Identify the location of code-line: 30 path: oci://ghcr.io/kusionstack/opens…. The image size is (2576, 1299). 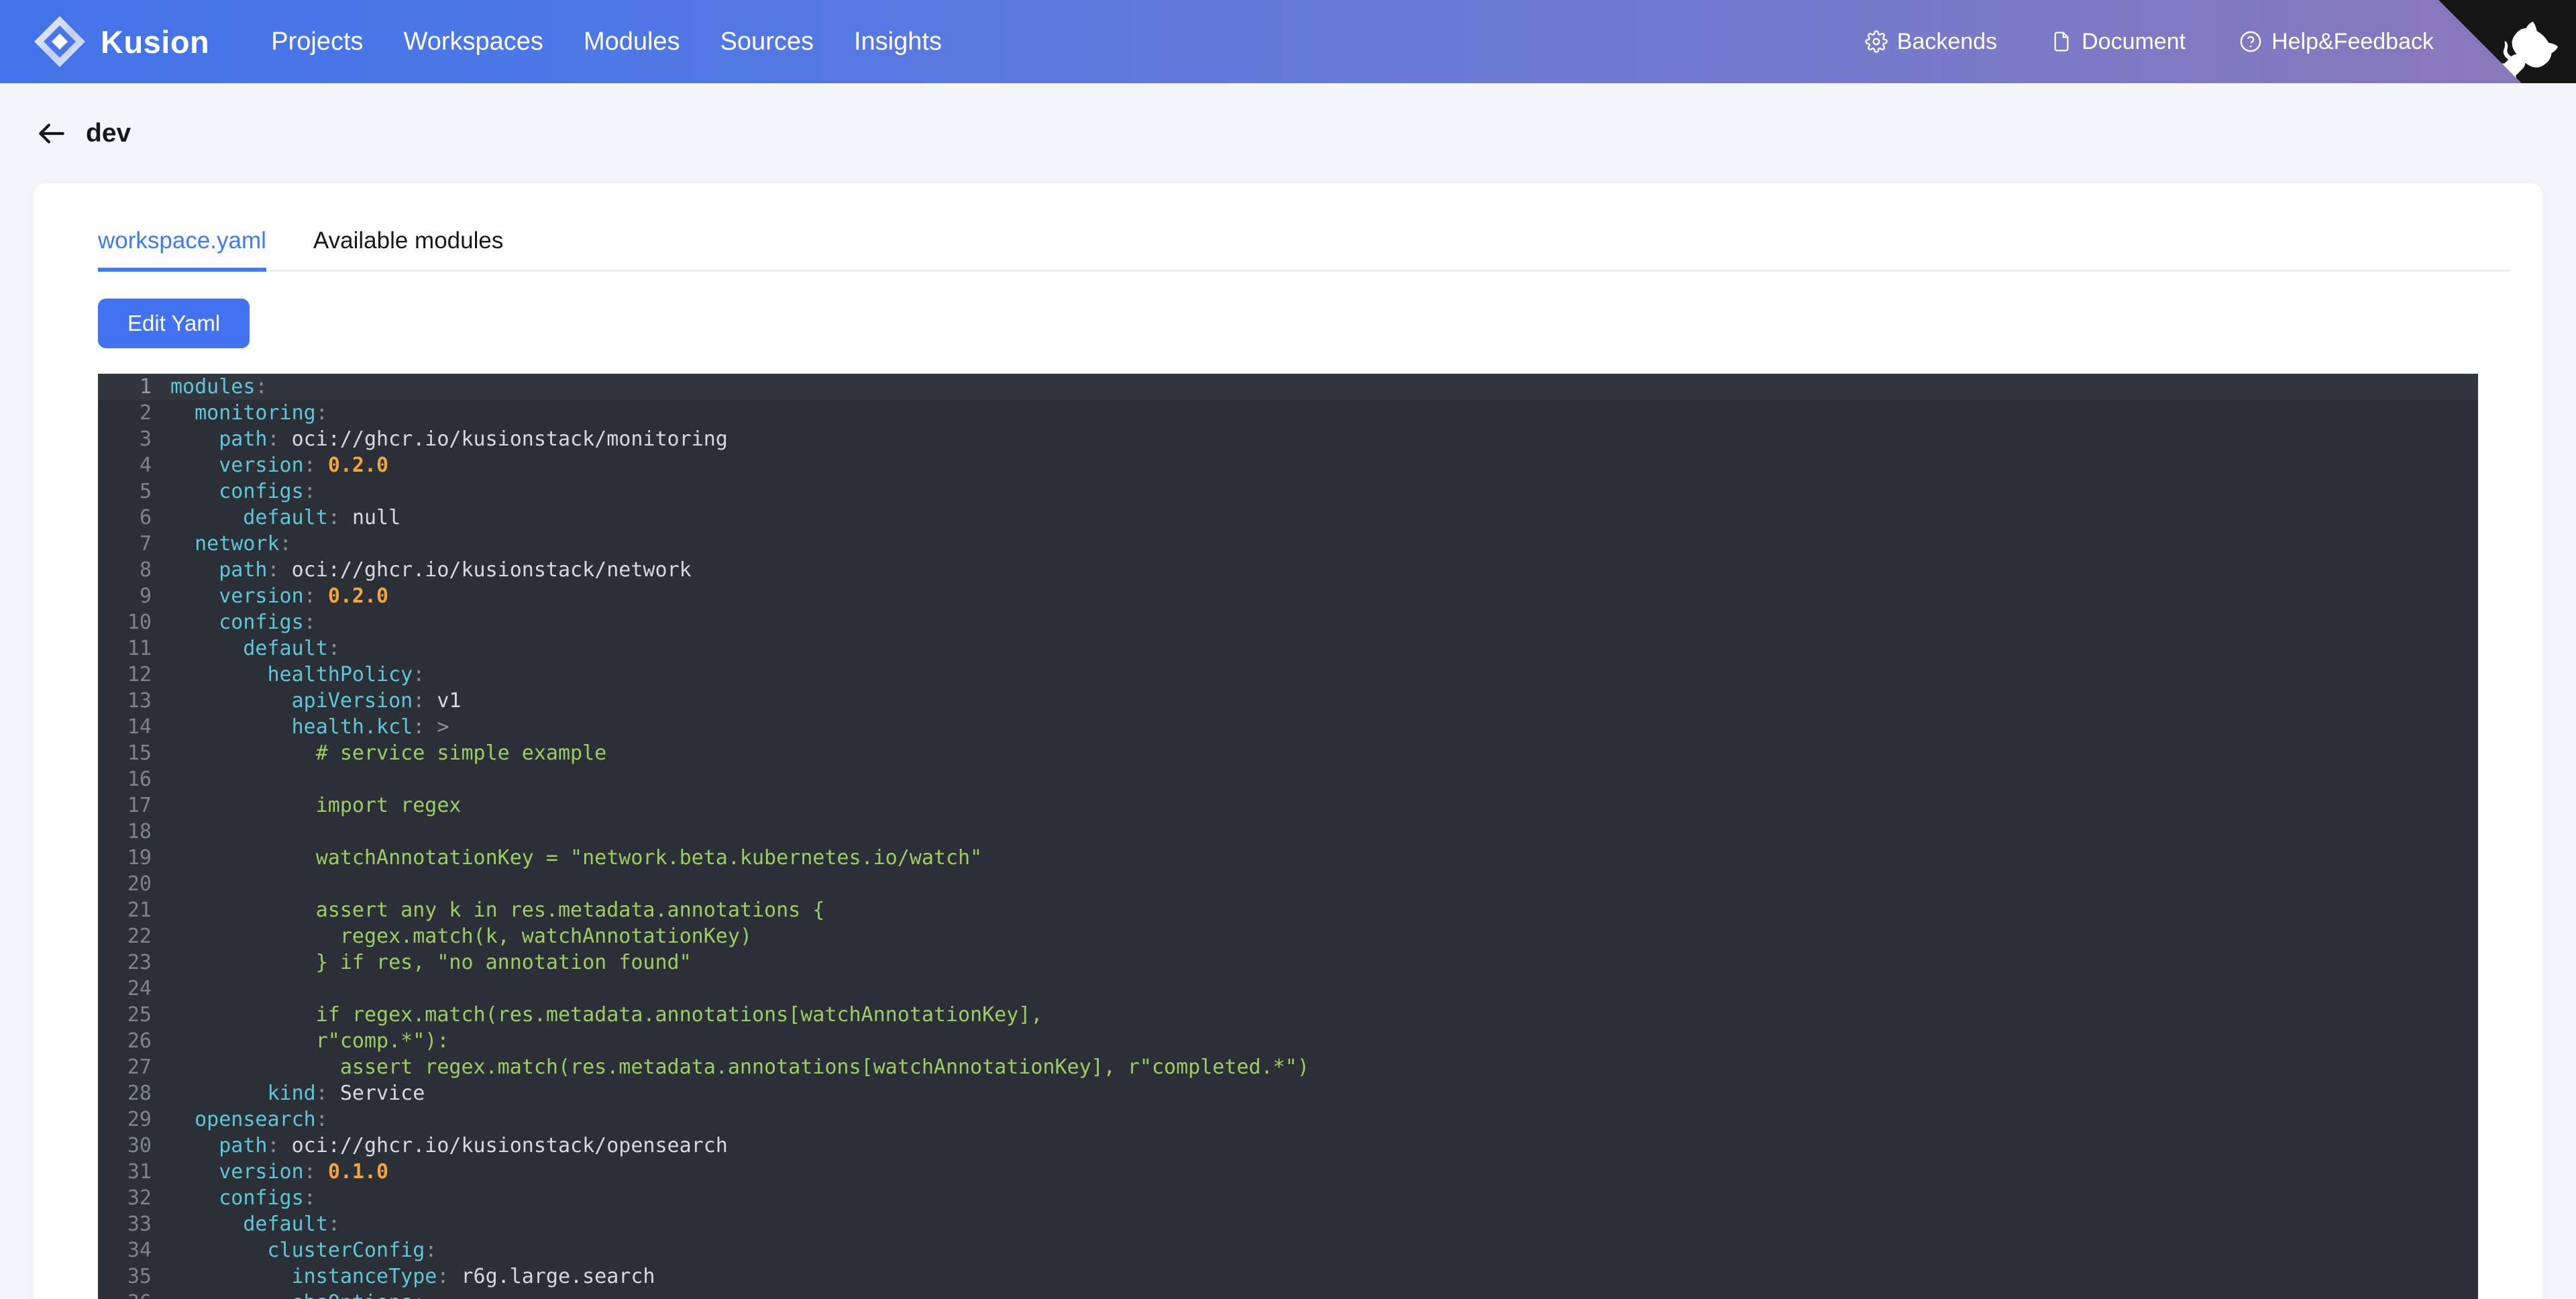
(1288, 1146).